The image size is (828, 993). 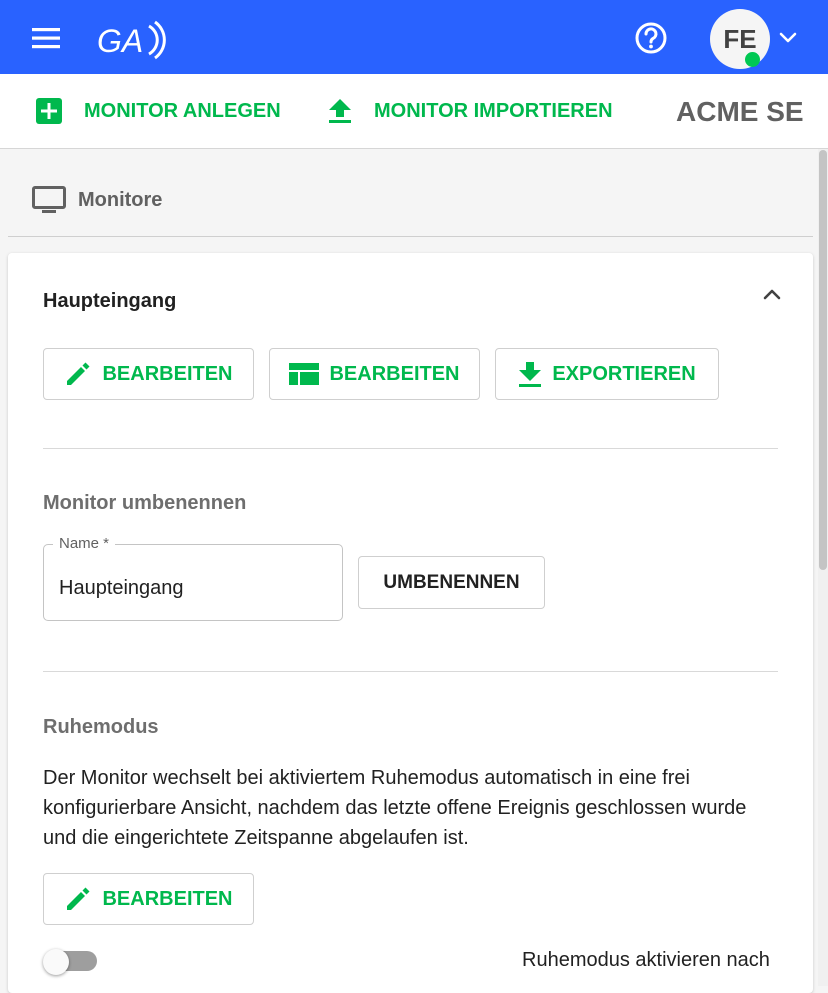 What do you see at coordinates (493, 110) in the screenshot?
I see `import-monitor-label: MONITOR IMPORTIEREN` at bounding box center [493, 110].